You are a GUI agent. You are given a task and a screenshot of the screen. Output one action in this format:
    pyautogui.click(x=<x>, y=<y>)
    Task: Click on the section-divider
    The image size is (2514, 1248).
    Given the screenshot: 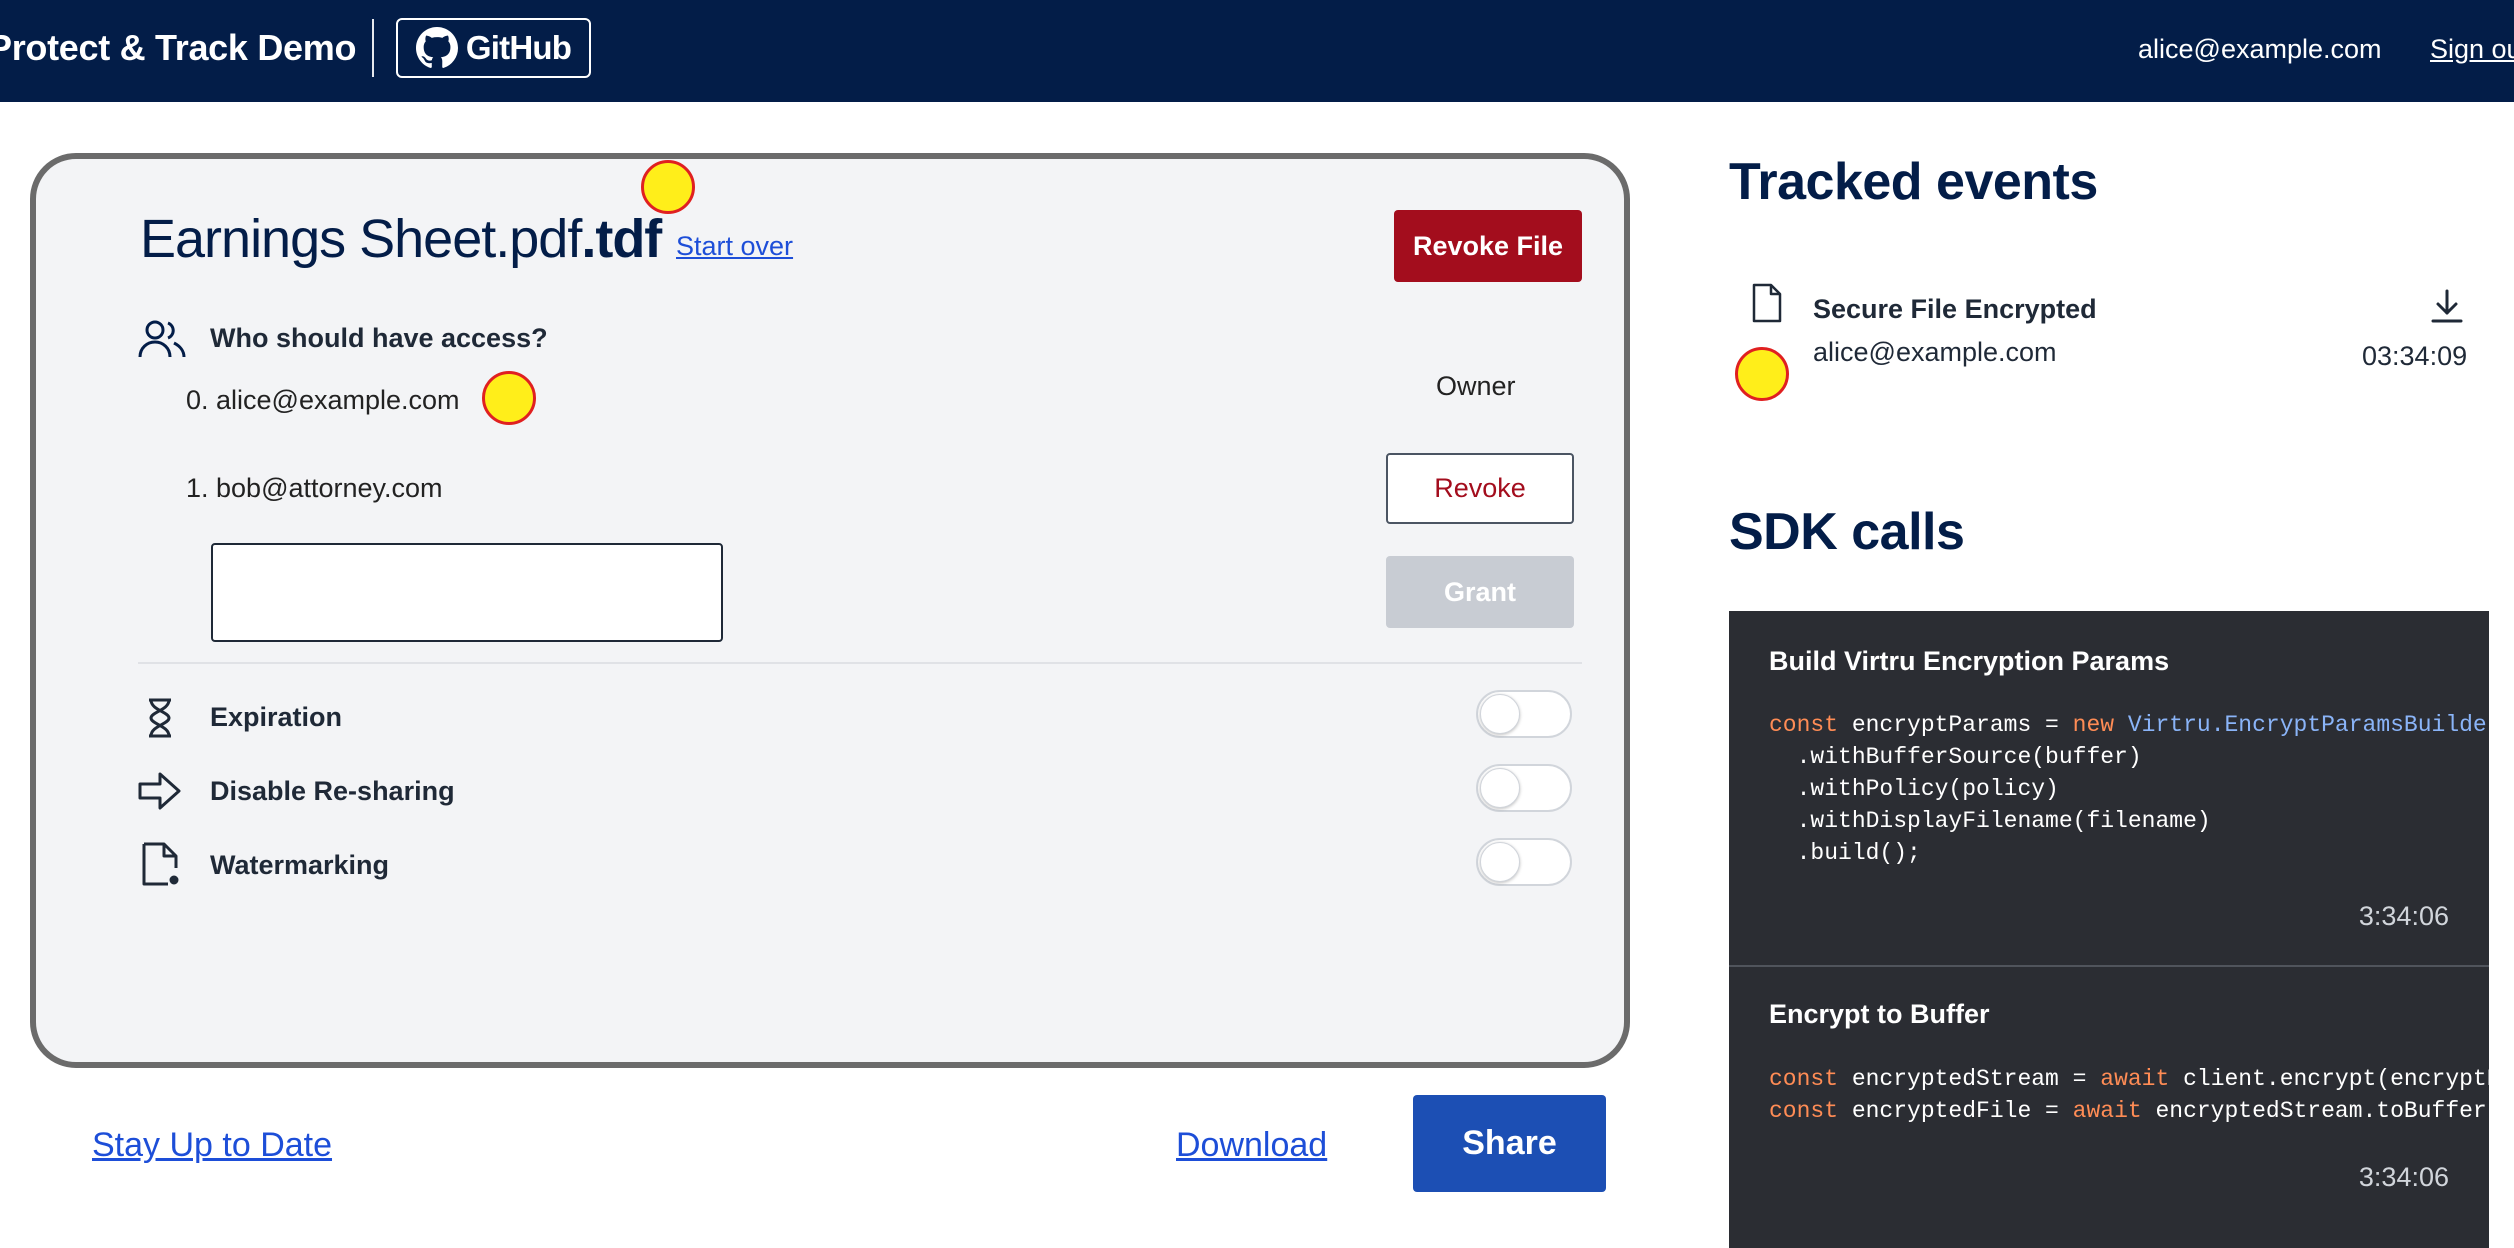 What is the action you would take?
    pyautogui.click(x=860, y=663)
    